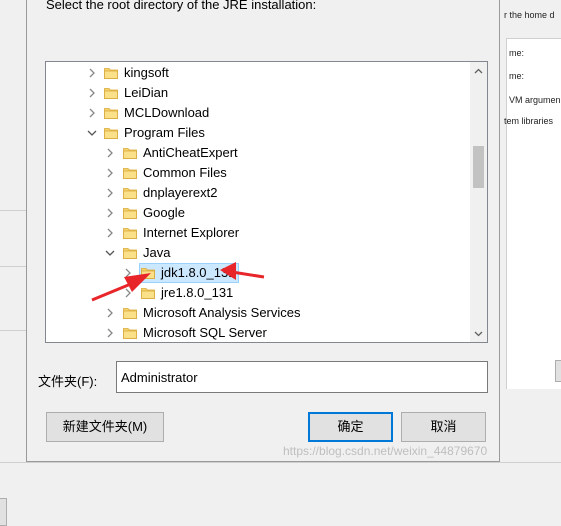  What do you see at coordinates (302, 377) in the screenshot?
I see `folder-input` at bounding box center [302, 377].